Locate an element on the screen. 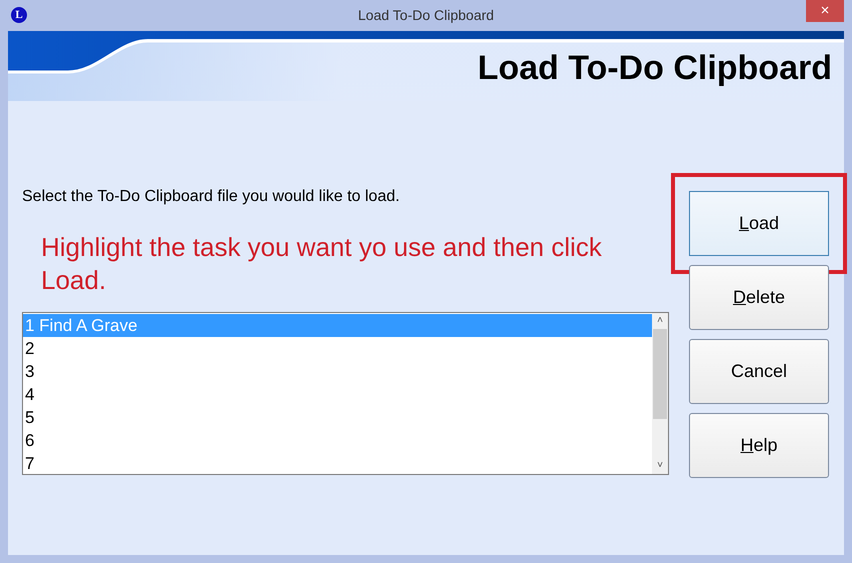 Image resolution: width=852 pixels, height=563 pixels. banner-heading: Load To-Do Clipboard is located at coordinates (655, 69).